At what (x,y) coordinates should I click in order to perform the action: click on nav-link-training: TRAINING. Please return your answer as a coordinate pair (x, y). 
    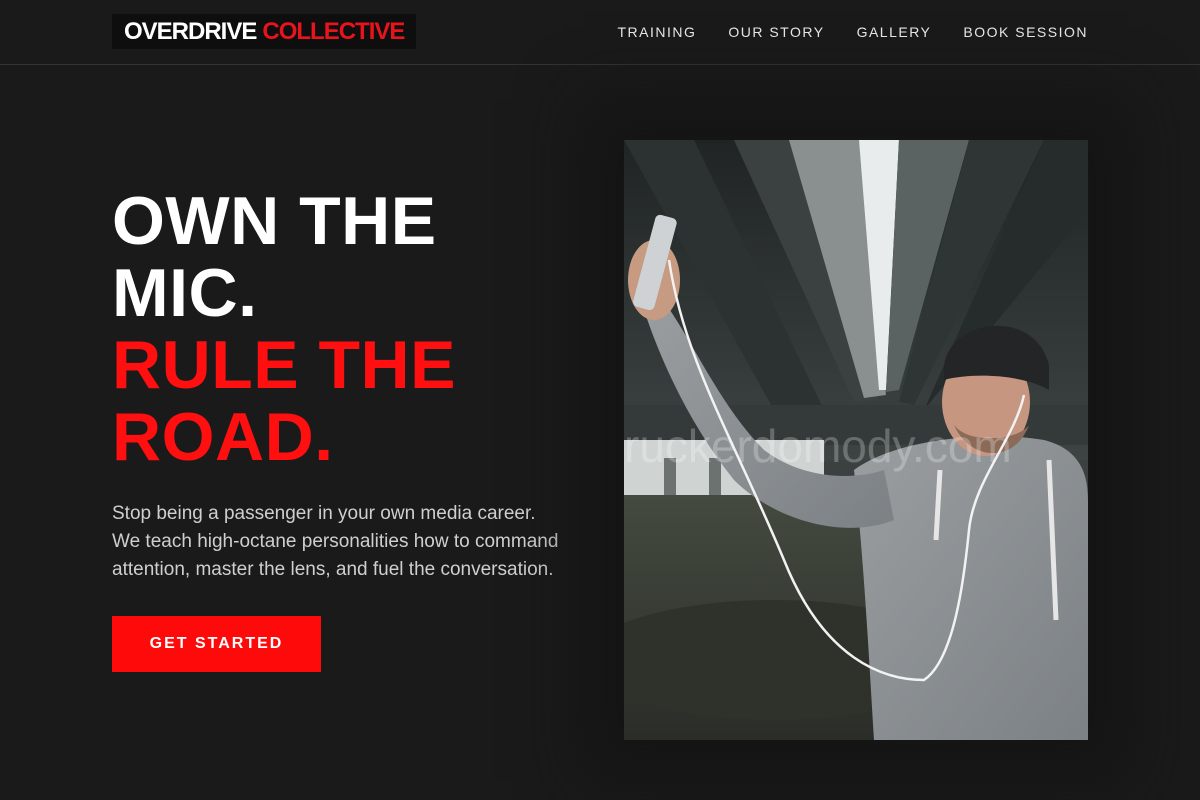
    Looking at the image, I should click on (656, 32).